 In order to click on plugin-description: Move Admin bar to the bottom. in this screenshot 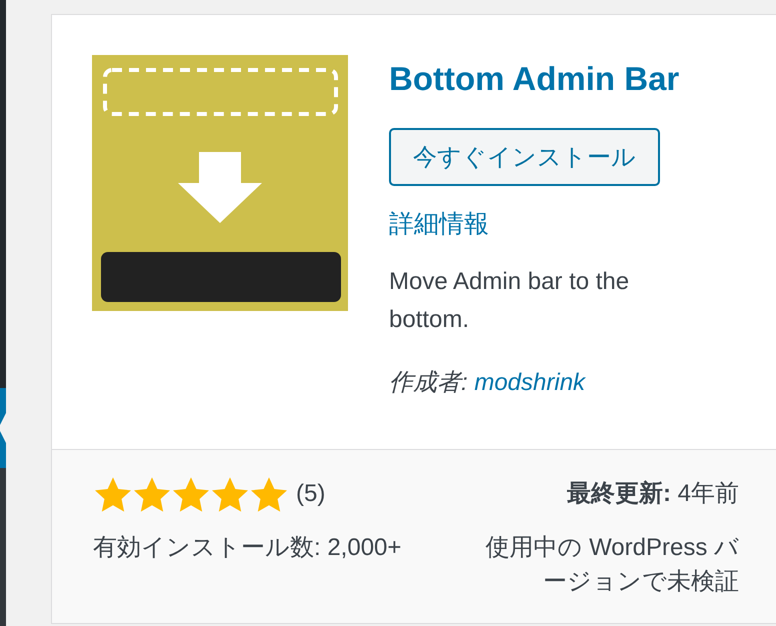, I will do `click(509, 301)`.